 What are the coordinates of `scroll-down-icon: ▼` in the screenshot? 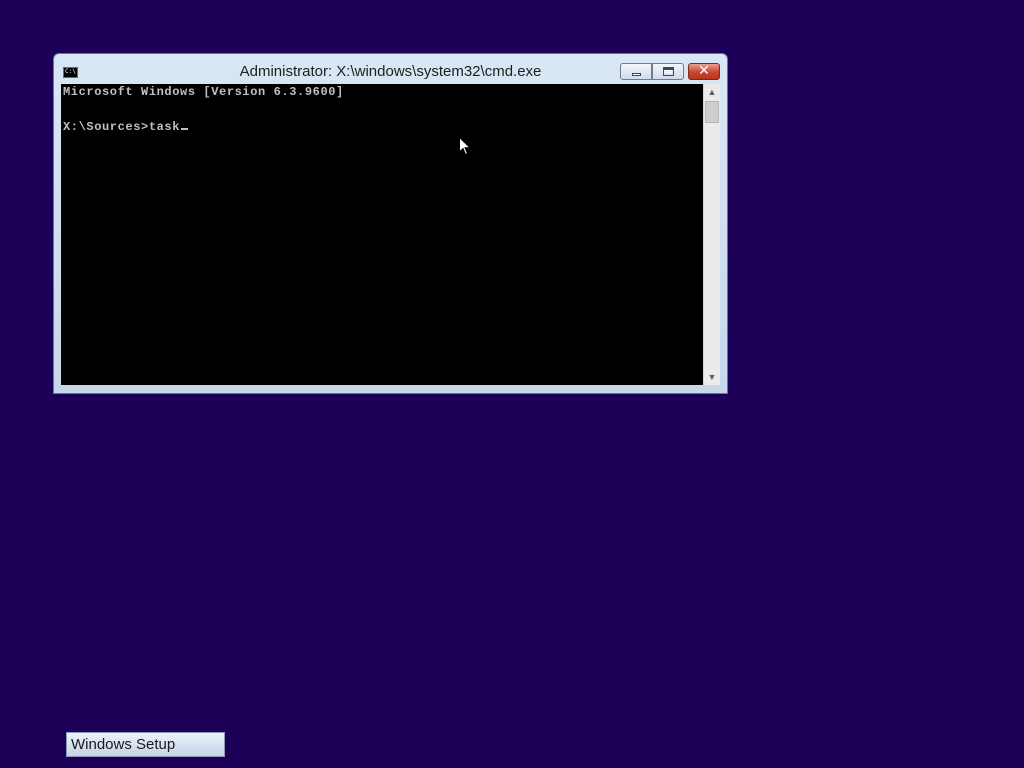 It's located at (712, 377).